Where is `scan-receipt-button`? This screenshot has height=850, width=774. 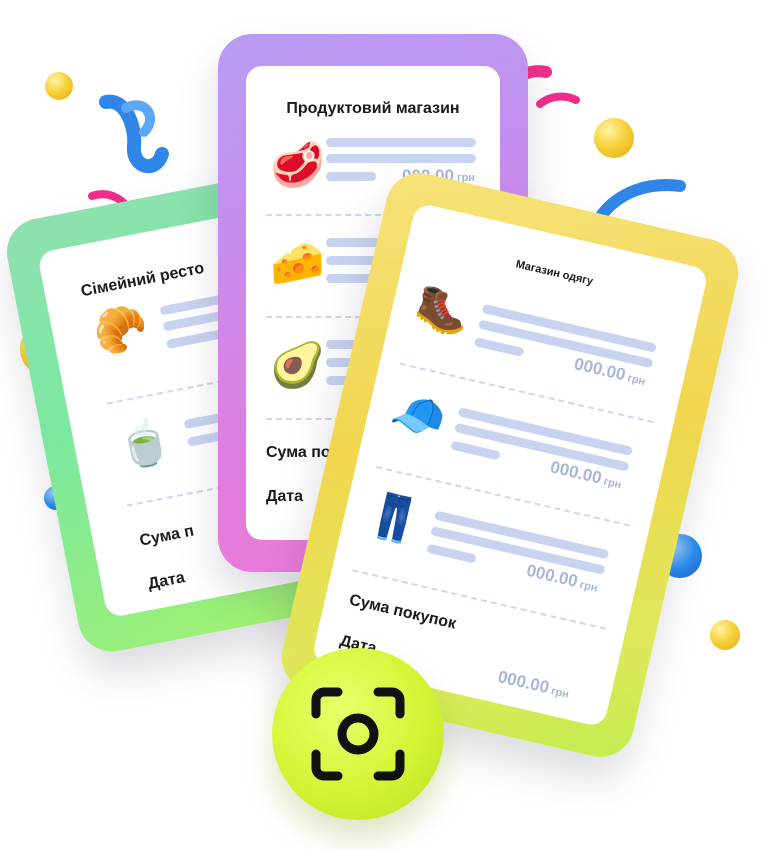 scan-receipt-button is located at coordinates (358, 734).